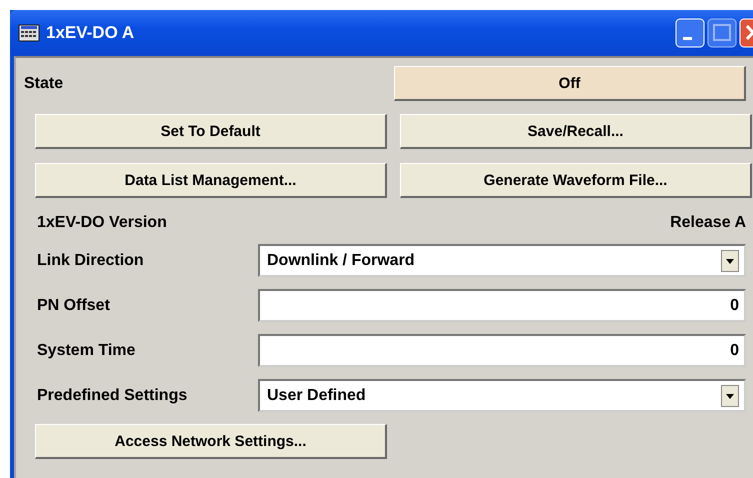 This screenshot has width=753, height=478. What do you see at coordinates (502, 260) in the screenshot?
I see `dropdown-field: Downlink / Forward` at bounding box center [502, 260].